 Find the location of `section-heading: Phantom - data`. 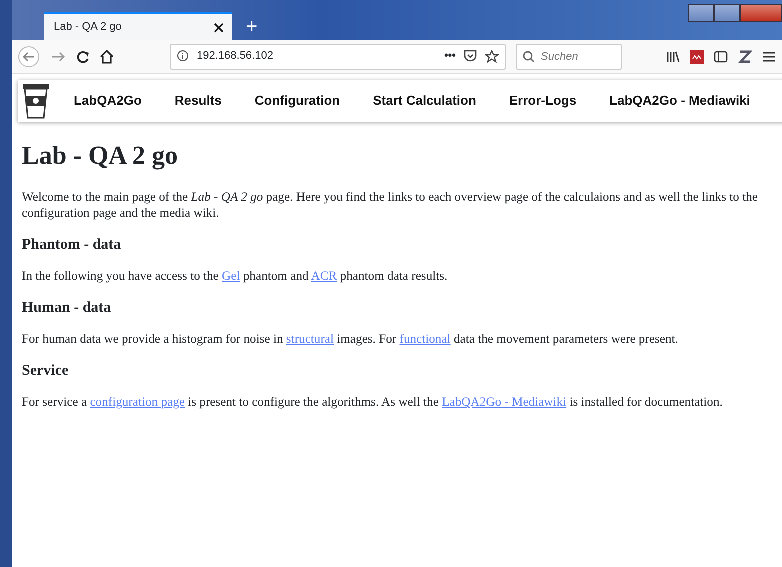

section-heading: Phantom - data is located at coordinates (72, 245).